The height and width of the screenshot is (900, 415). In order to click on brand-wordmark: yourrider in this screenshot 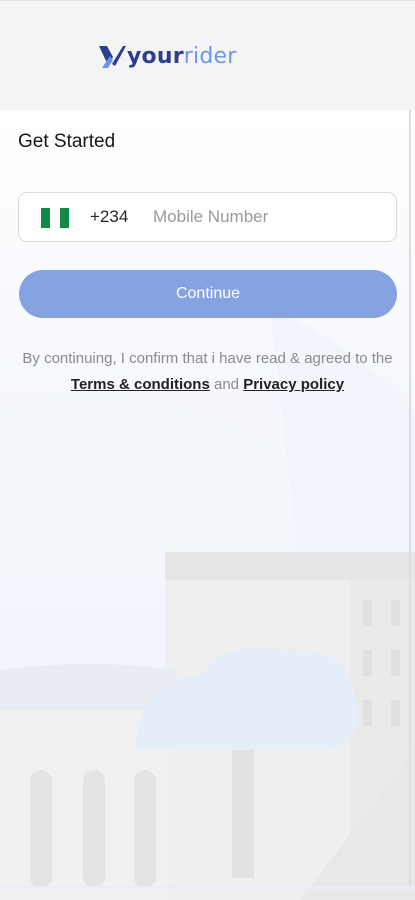, I will do `click(181, 57)`.